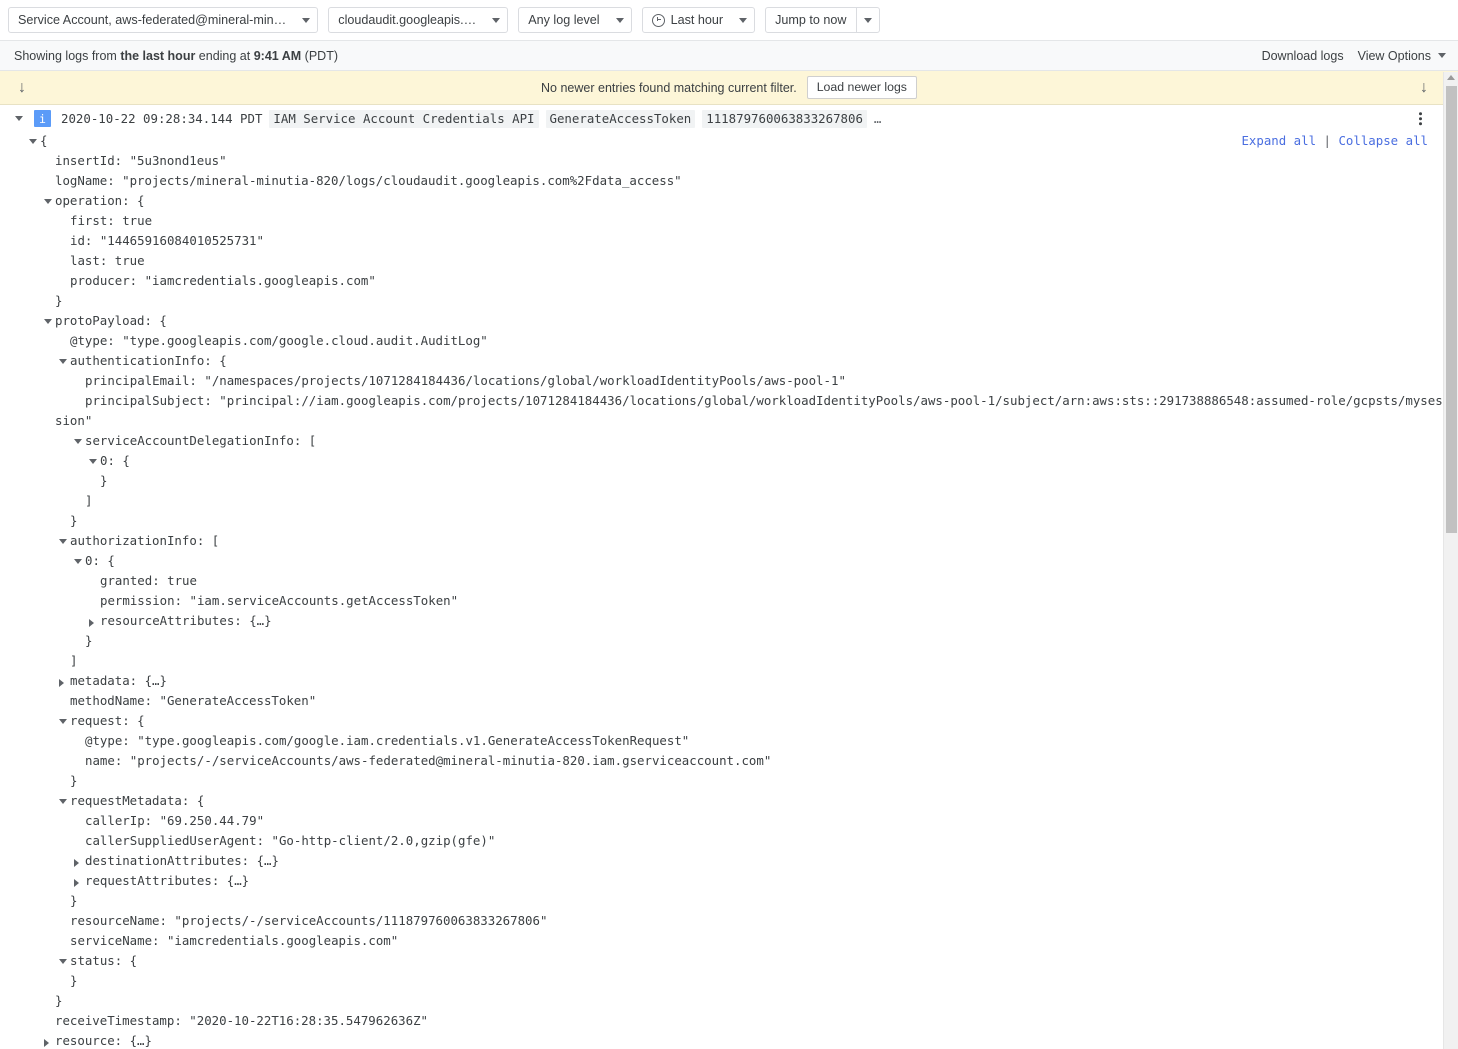 The width and height of the screenshot is (1458, 1049). Describe the element at coordinates (1420, 118) in the screenshot. I see `more-options-icon` at that location.